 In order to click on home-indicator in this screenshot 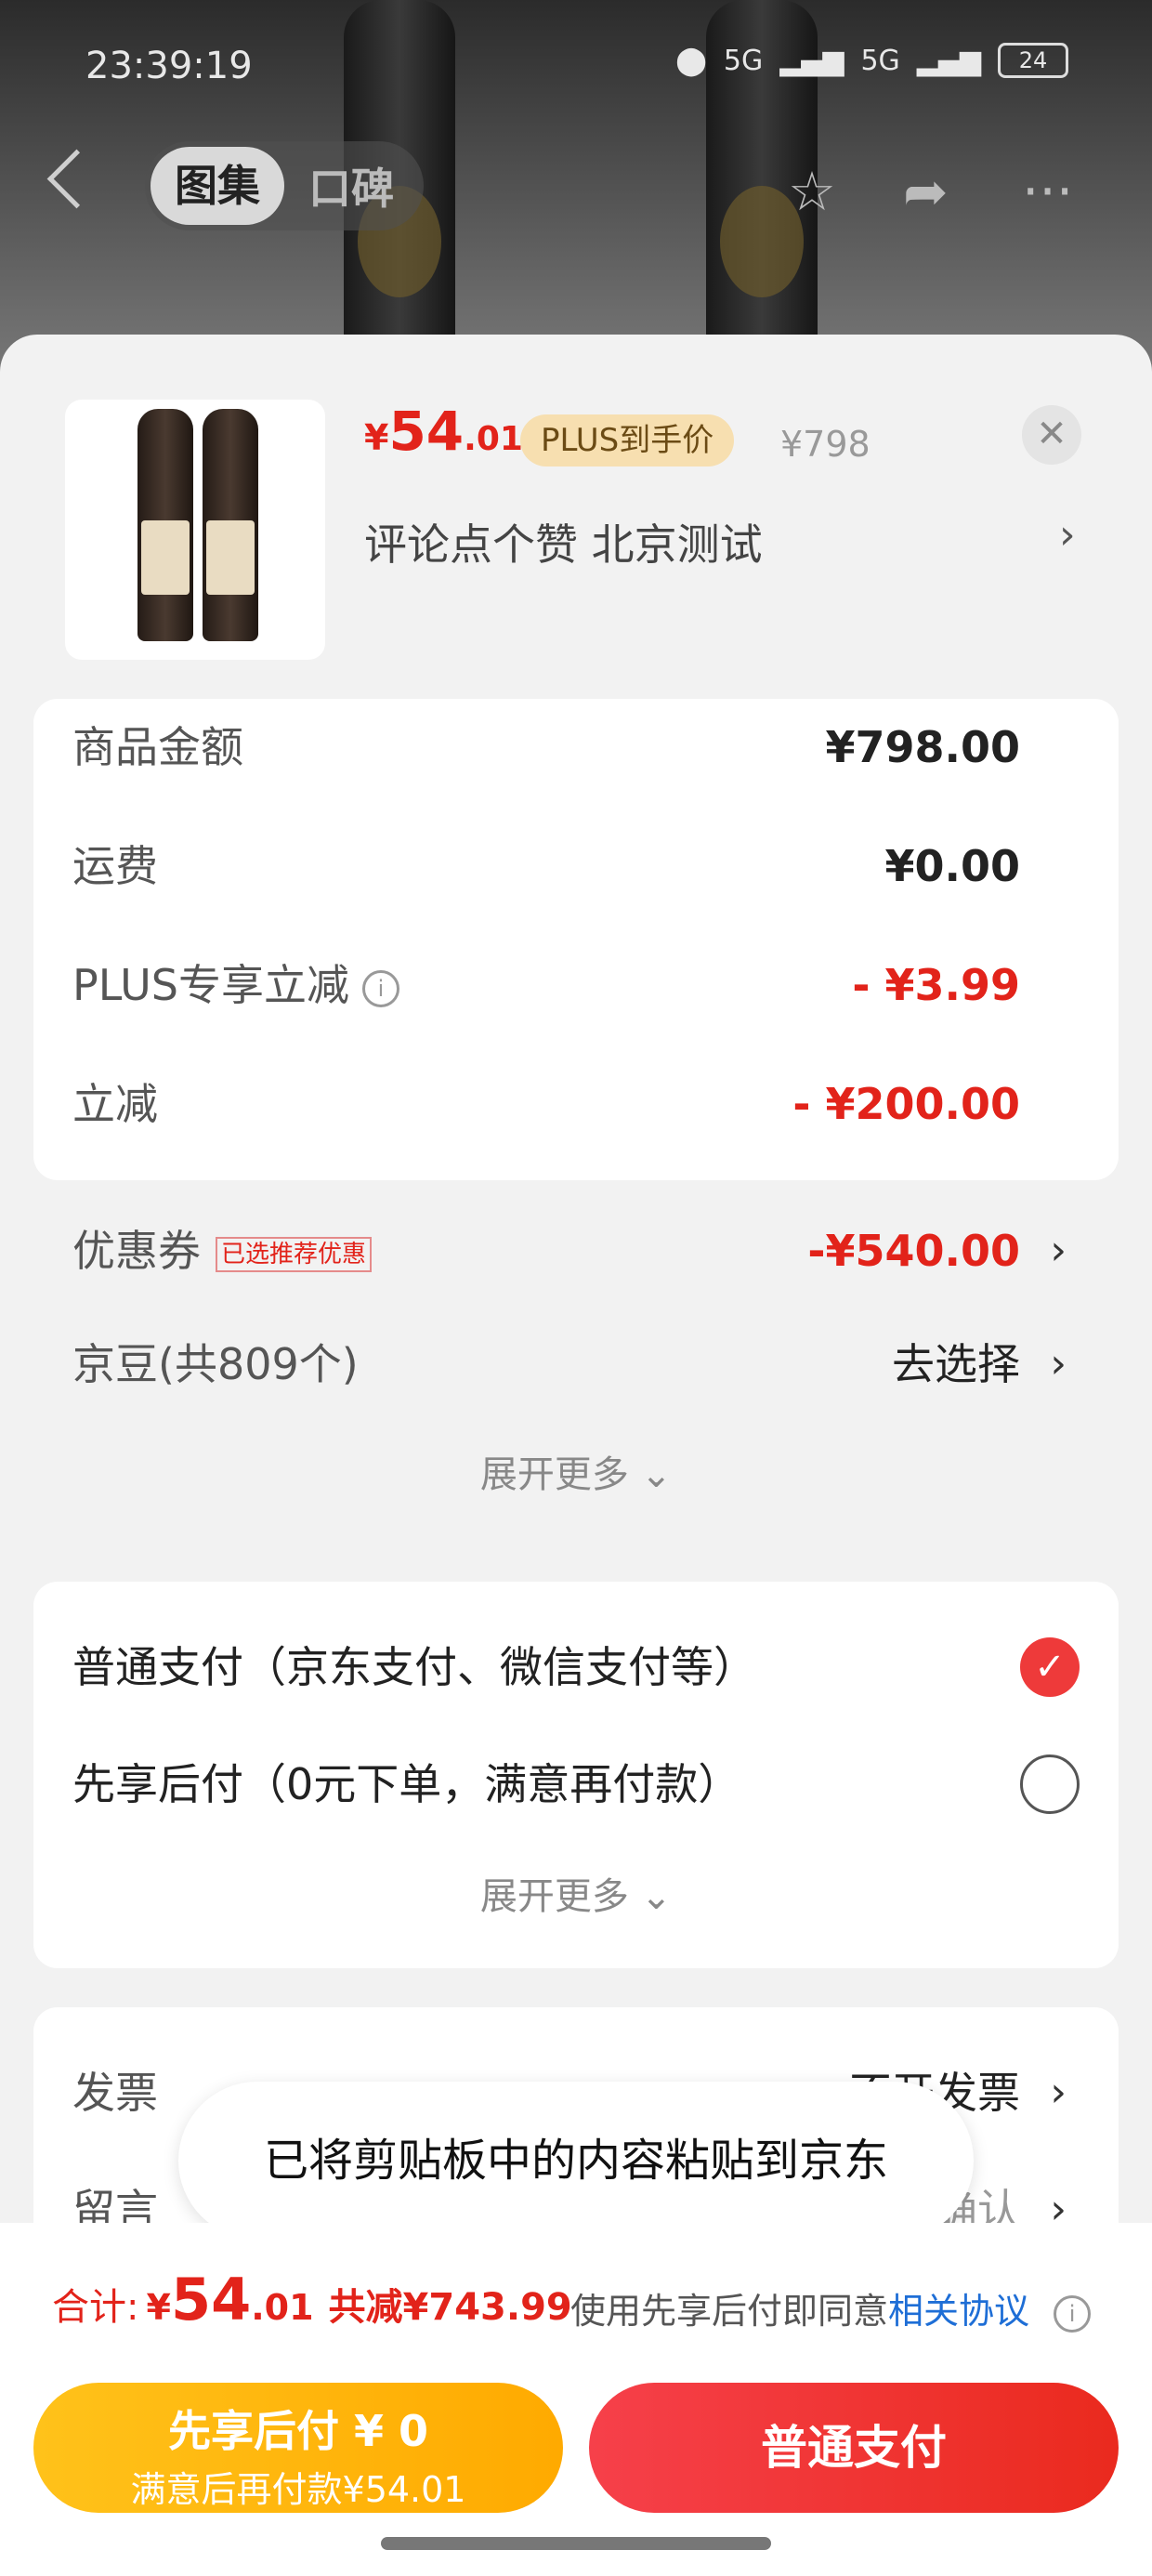, I will do `click(576, 2543)`.